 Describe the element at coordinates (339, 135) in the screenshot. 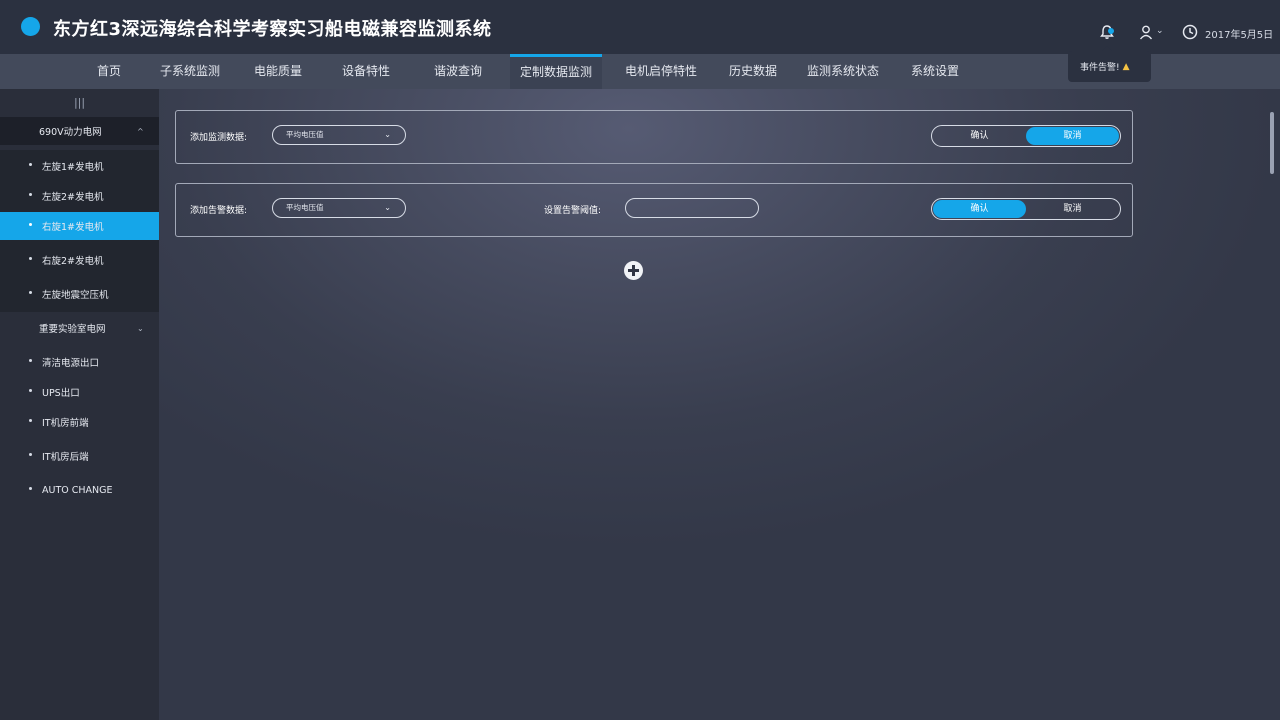

I see `monitor-data-select: 平均电压值 ⌄` at that location.